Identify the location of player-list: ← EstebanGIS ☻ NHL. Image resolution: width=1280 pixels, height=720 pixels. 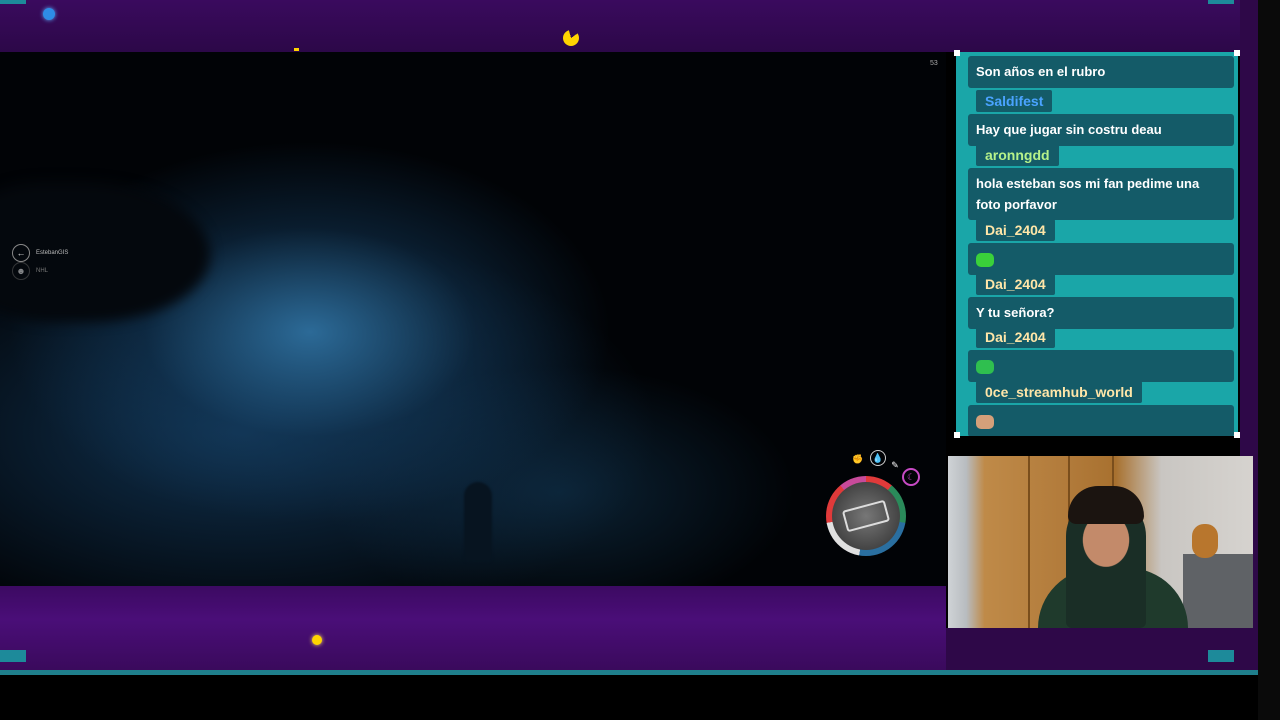
(40, 262).